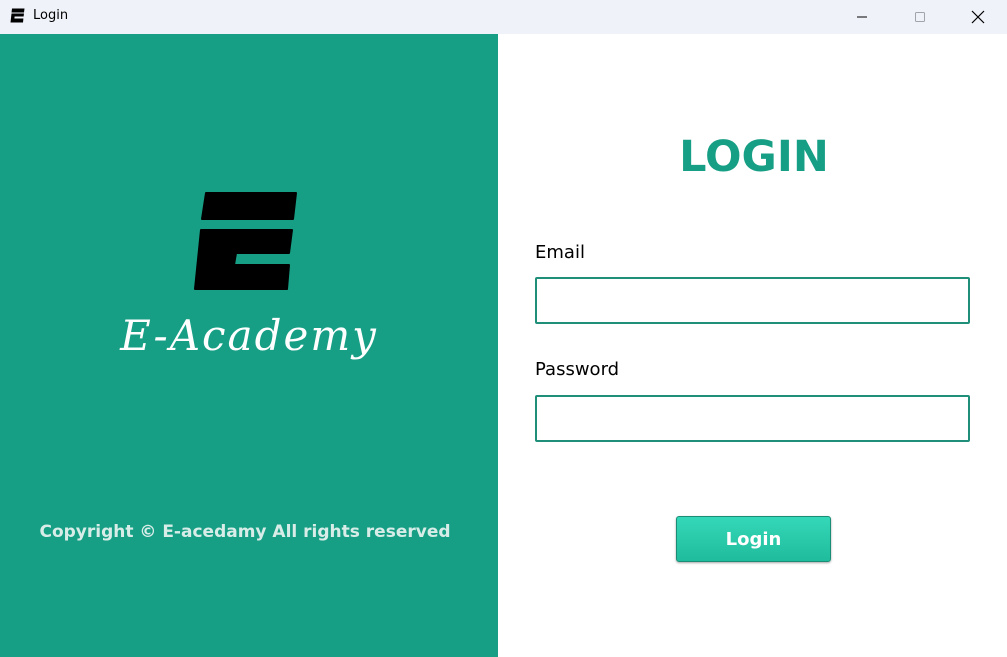  I want to click on e-letter-logo-icon, so click(245, 241).